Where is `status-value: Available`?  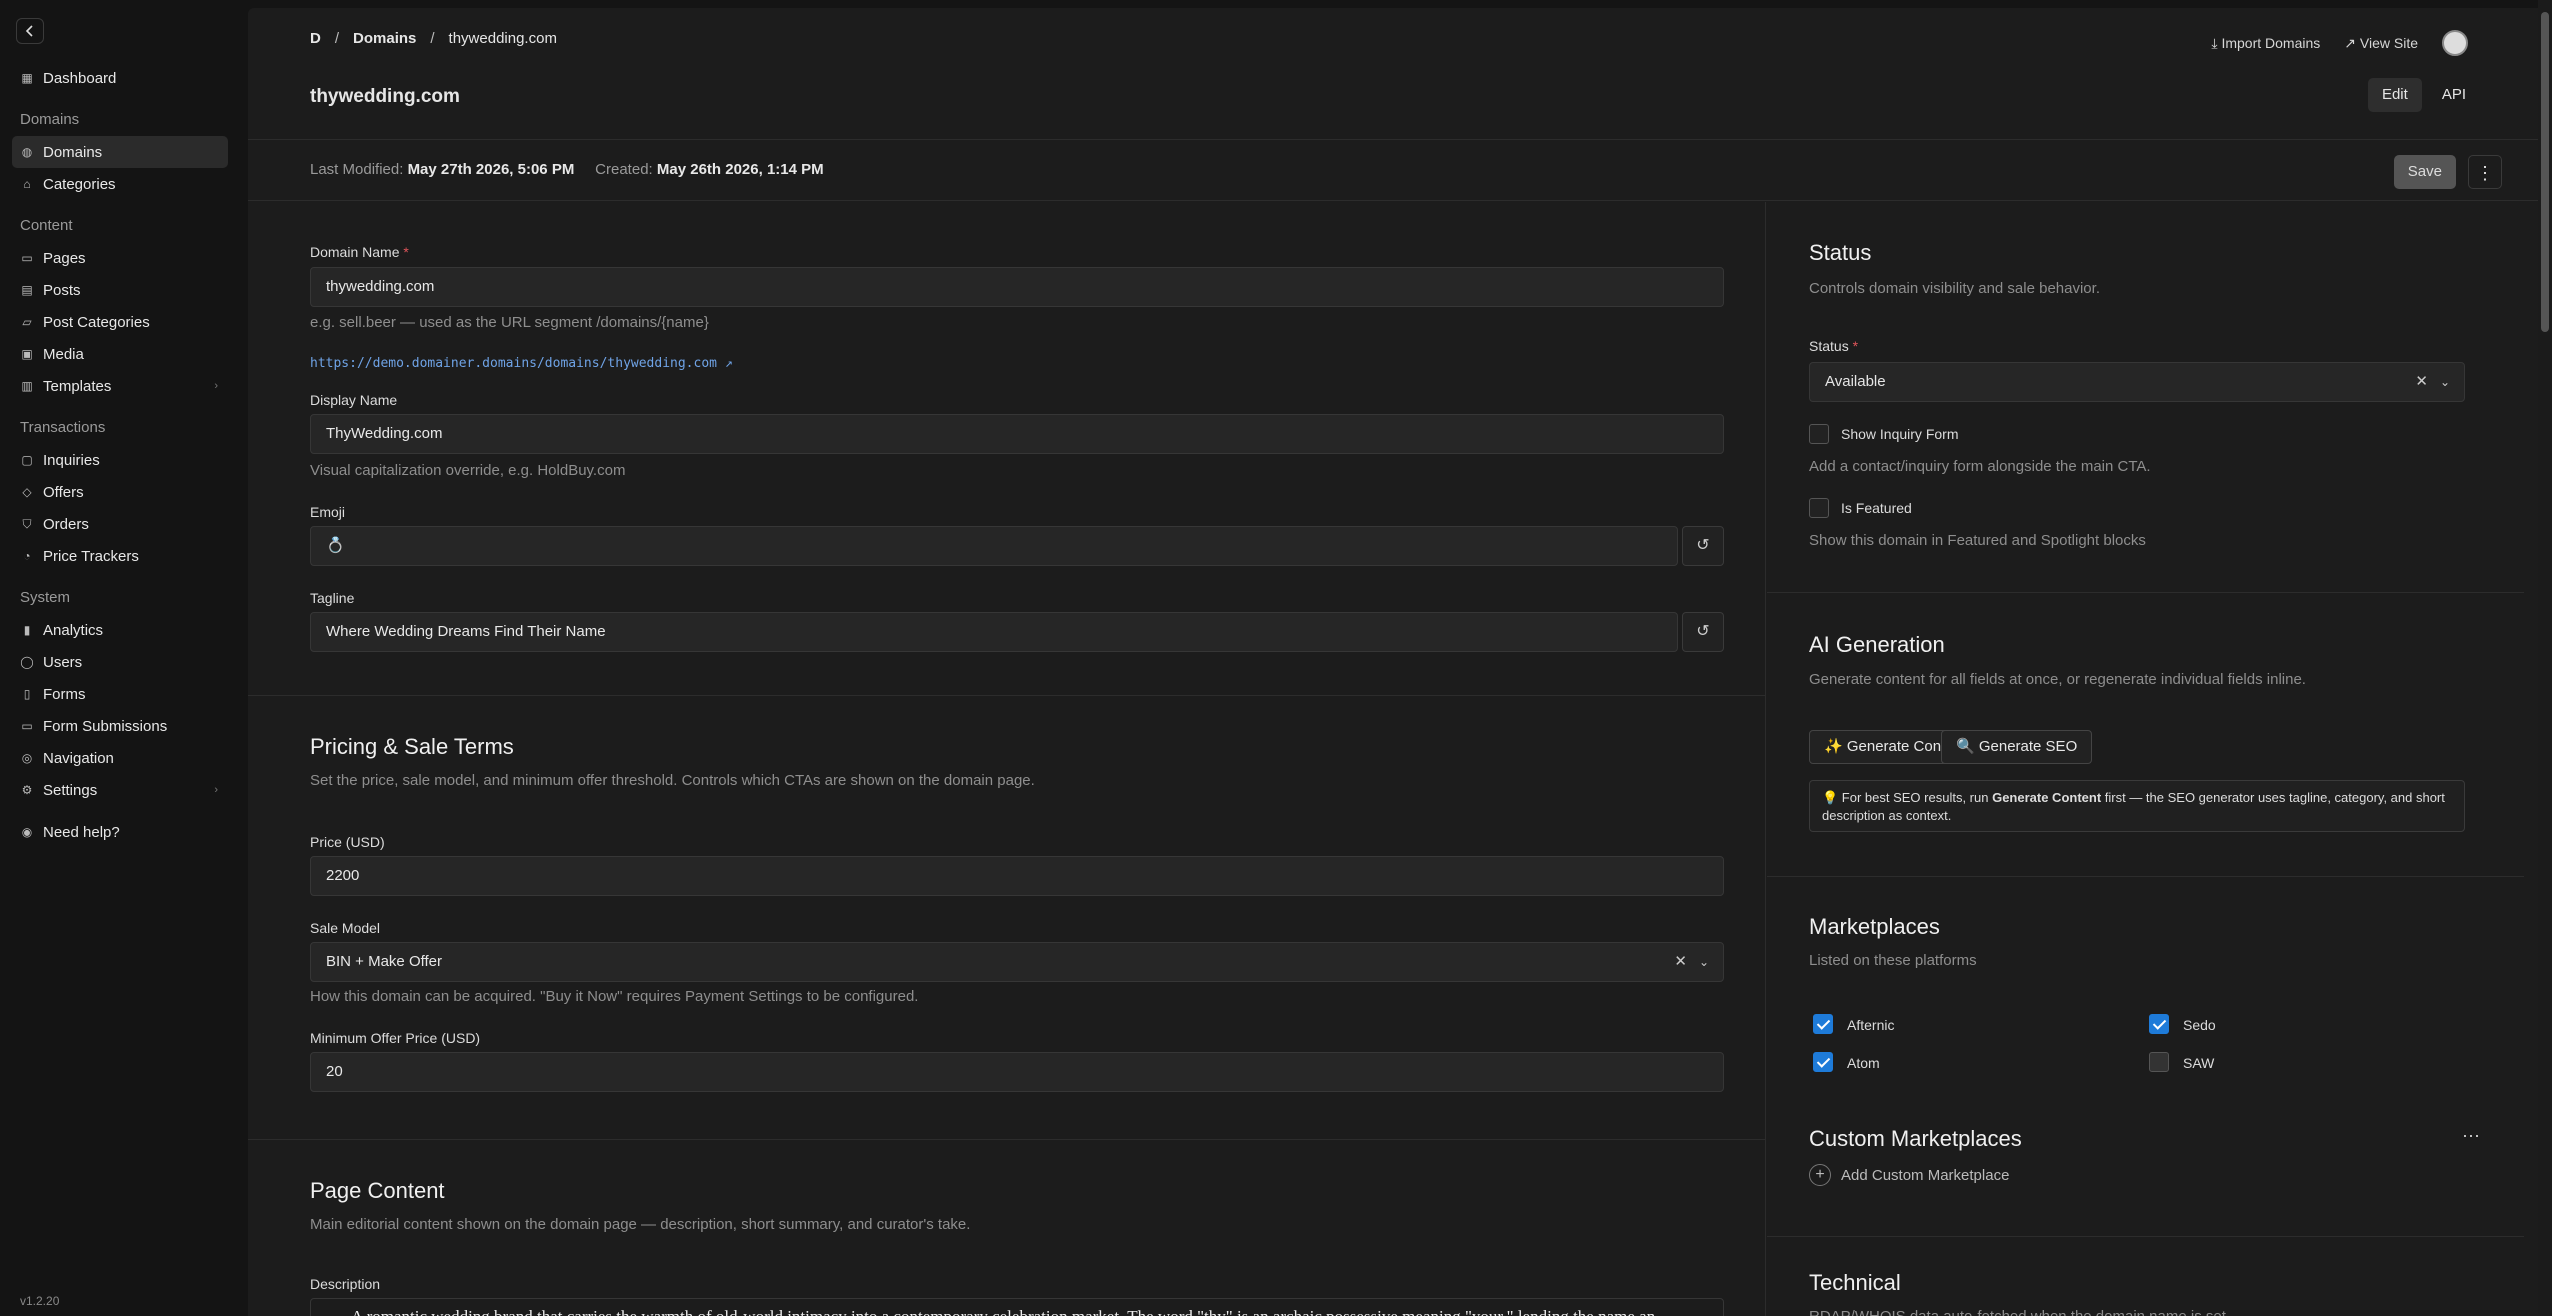 status-value: Available is located at coordinates (1855, 381).